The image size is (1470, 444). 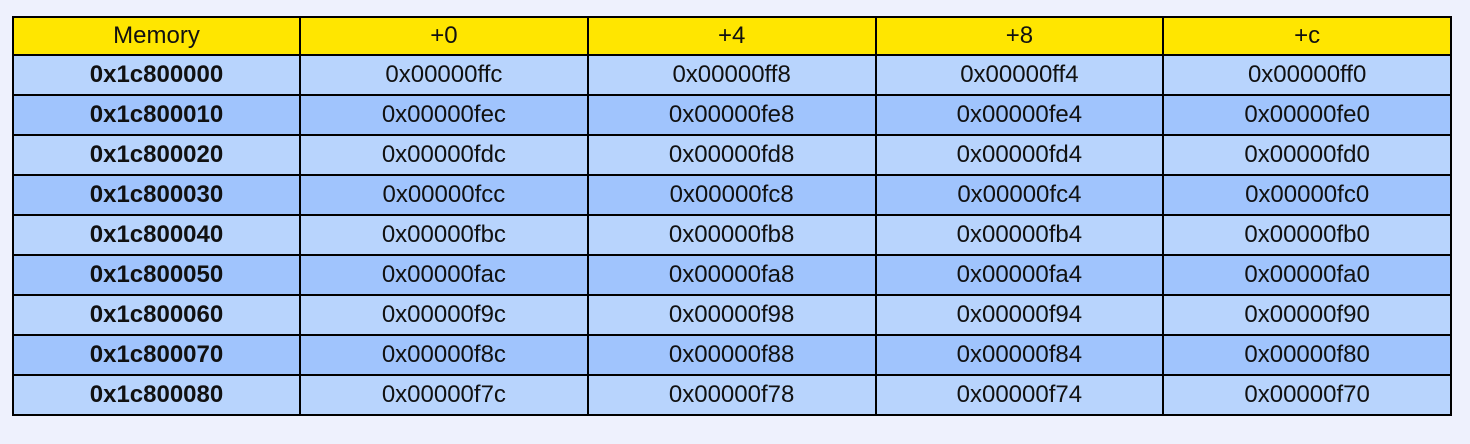 I want to click on header-offset-4: +4, so click(x=731, y=36).